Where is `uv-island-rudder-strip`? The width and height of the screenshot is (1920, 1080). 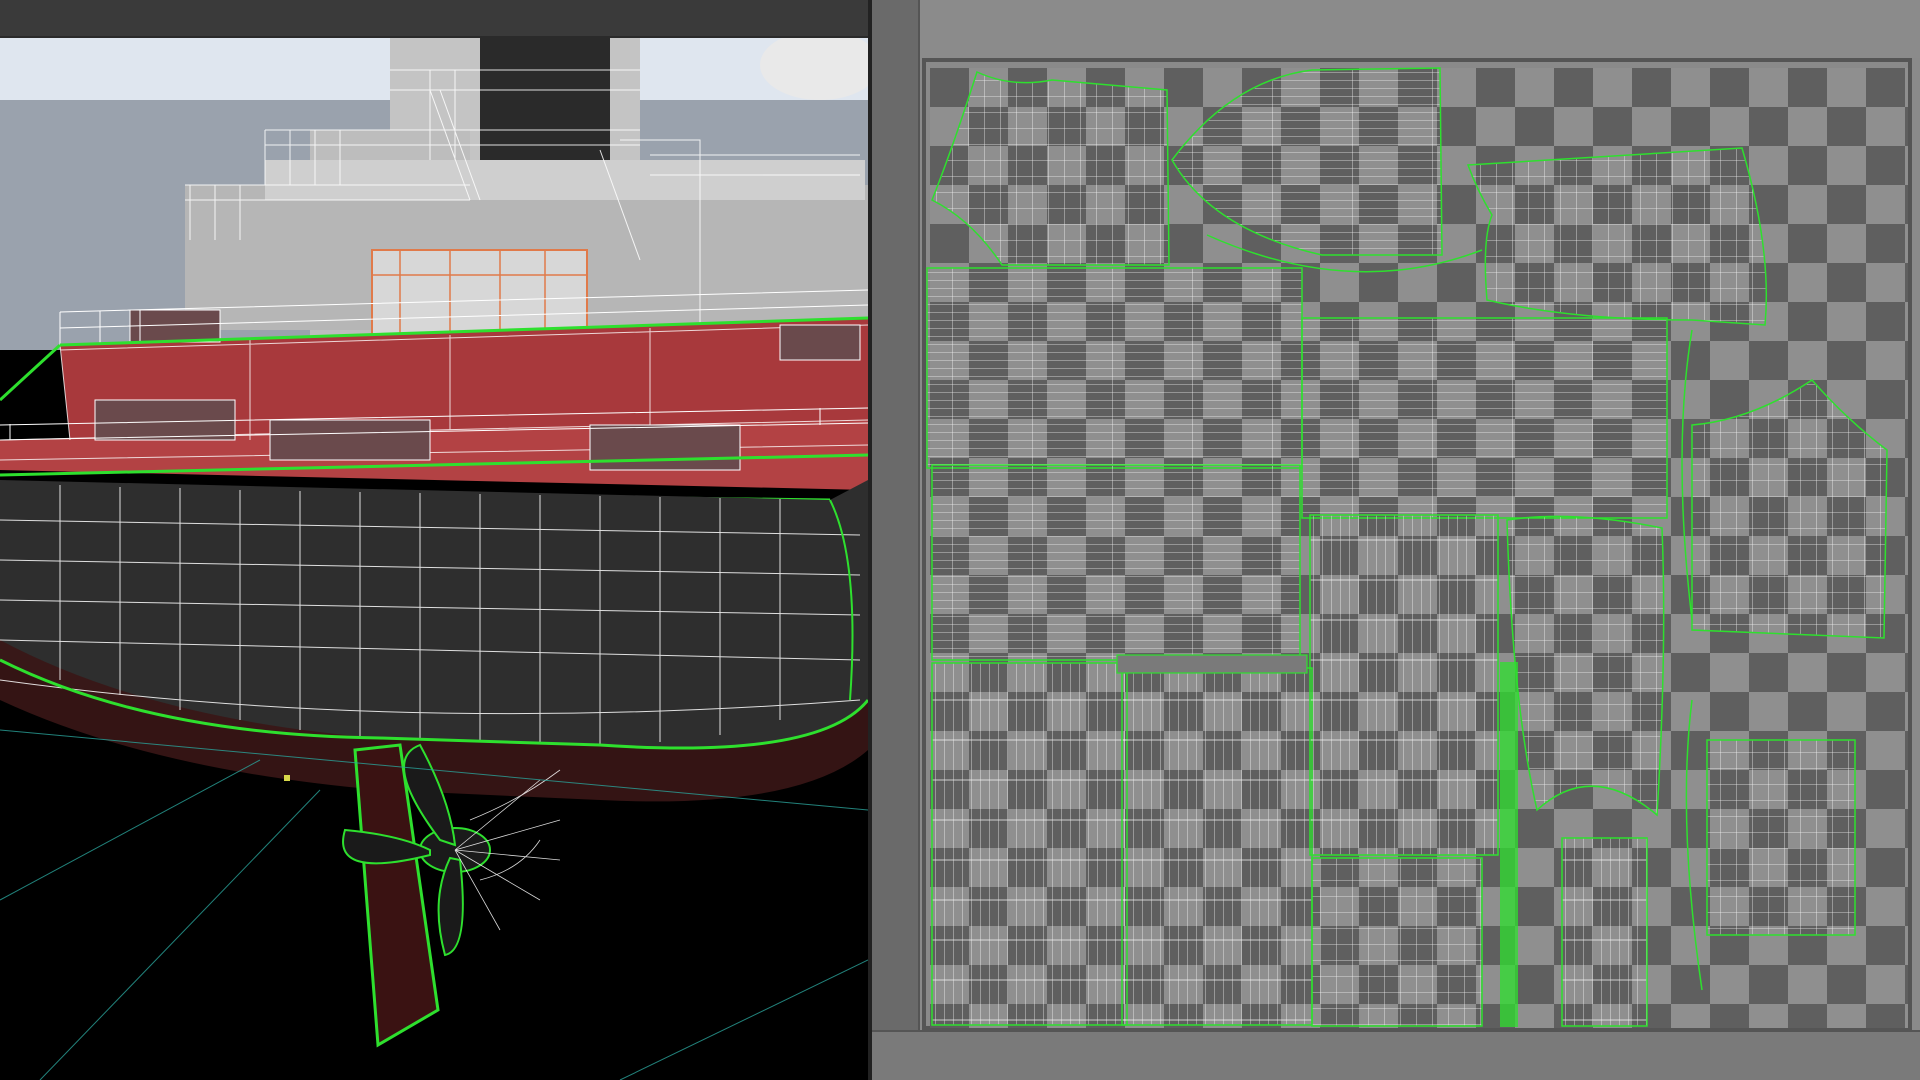 uv-island-rudder-strip is located at coordinates (1509, 844).